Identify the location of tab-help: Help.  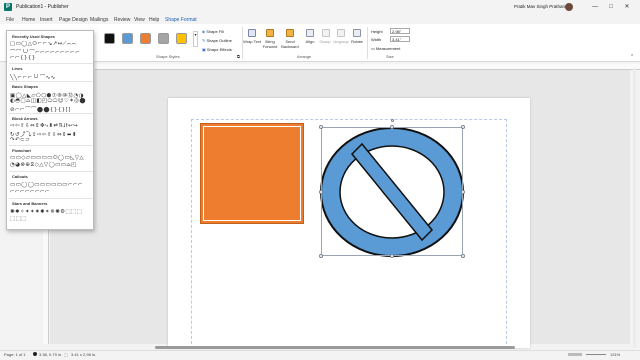
(154, 20).